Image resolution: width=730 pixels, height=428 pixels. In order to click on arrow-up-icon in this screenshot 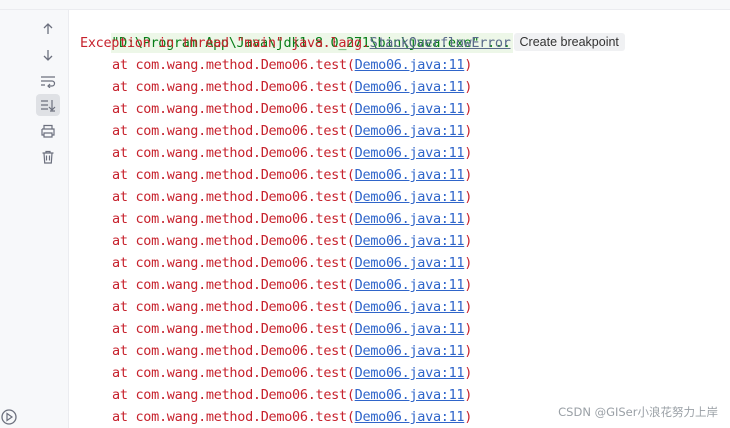, I will do `click(48, 28)`.